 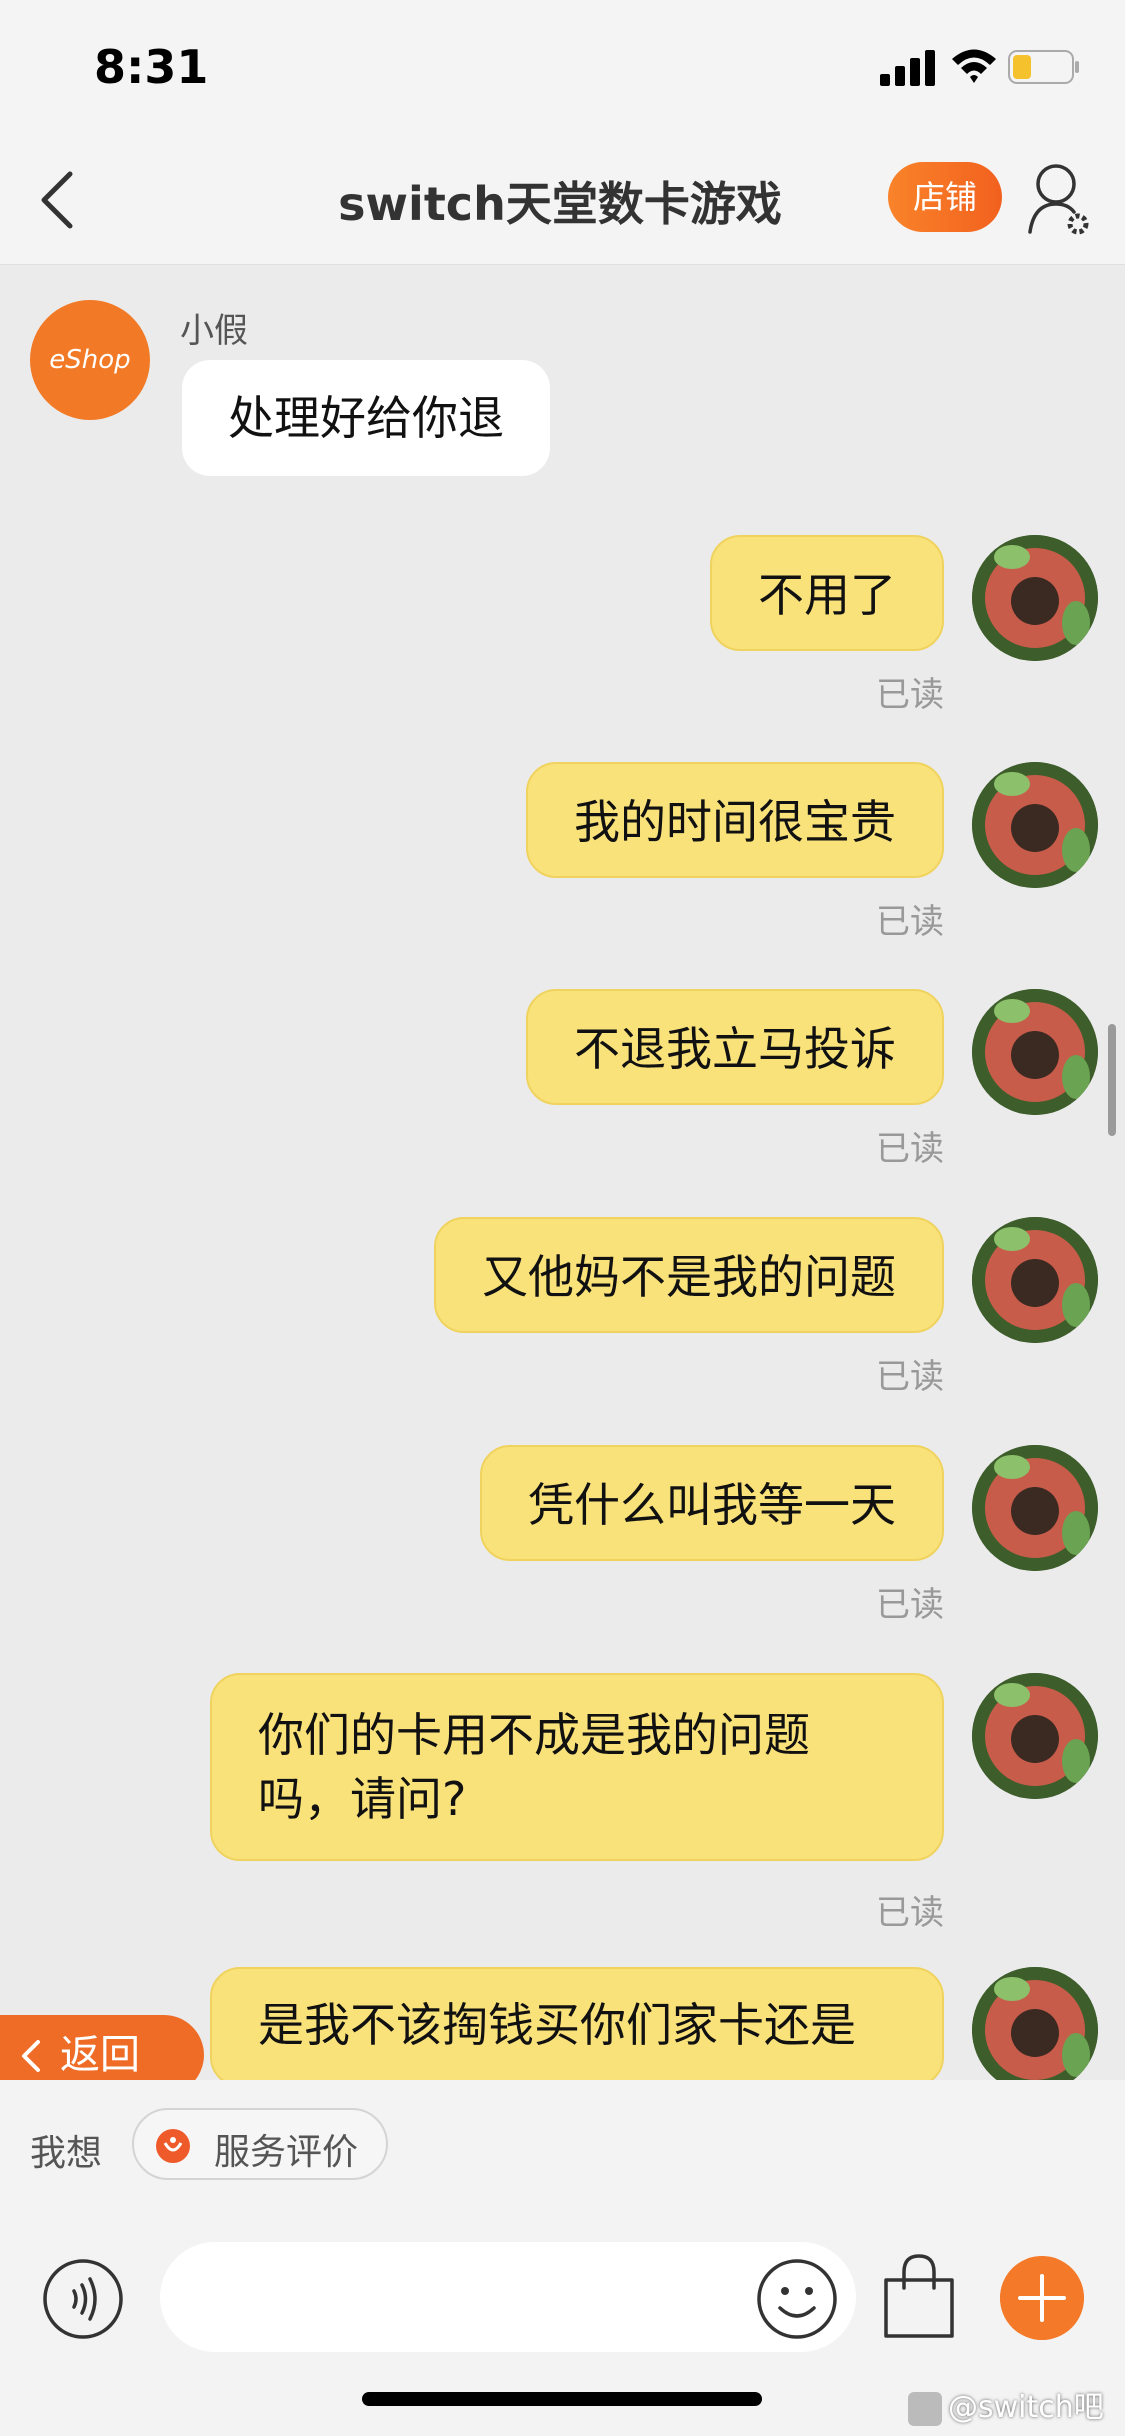 I want to click on outgoing-message-bubble: 不用了, so click(x=827, y=593).